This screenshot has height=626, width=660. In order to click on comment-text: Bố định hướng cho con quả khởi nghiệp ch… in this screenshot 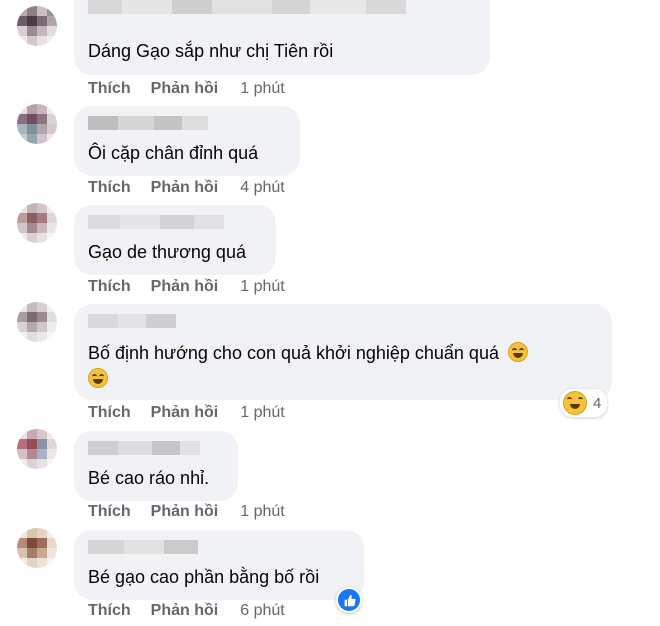, I will do `click(308, 353)`.